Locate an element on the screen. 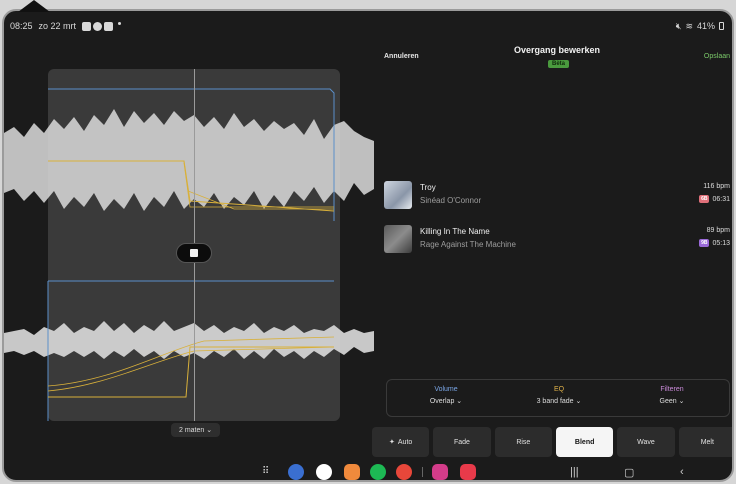 The width and height of the screenshot is (736, 484). back-nav-icon: ‹ is located at coordinates (682, 472).